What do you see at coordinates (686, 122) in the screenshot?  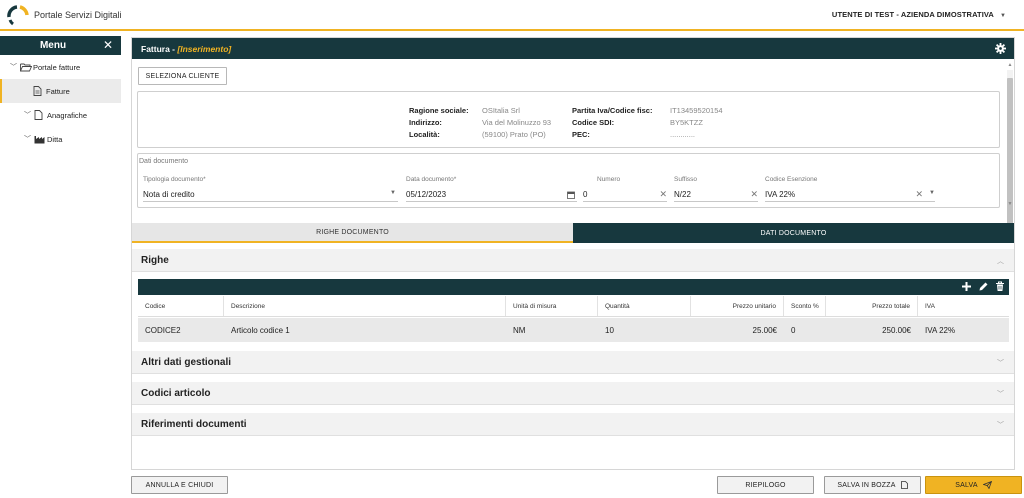 I see `sdi-value: BY5KTZZ` at bounding box center [686, 122].